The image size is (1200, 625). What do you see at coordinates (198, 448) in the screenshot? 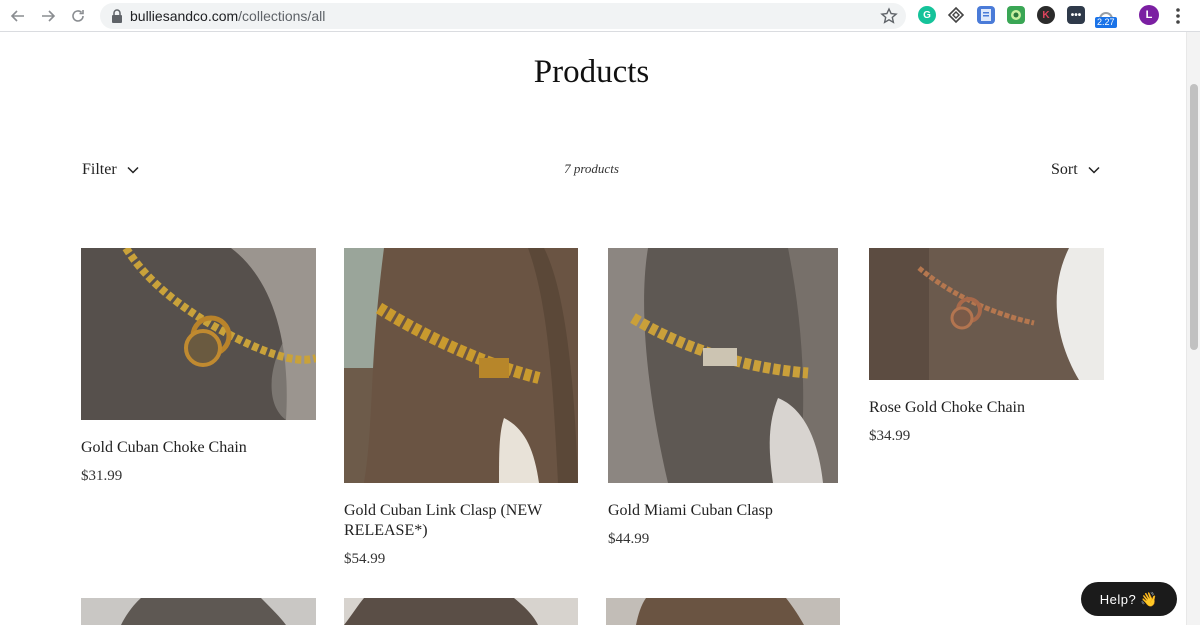
I see `product-name: Gold Cuban Choke Chain` at bounding box center [198, 448].